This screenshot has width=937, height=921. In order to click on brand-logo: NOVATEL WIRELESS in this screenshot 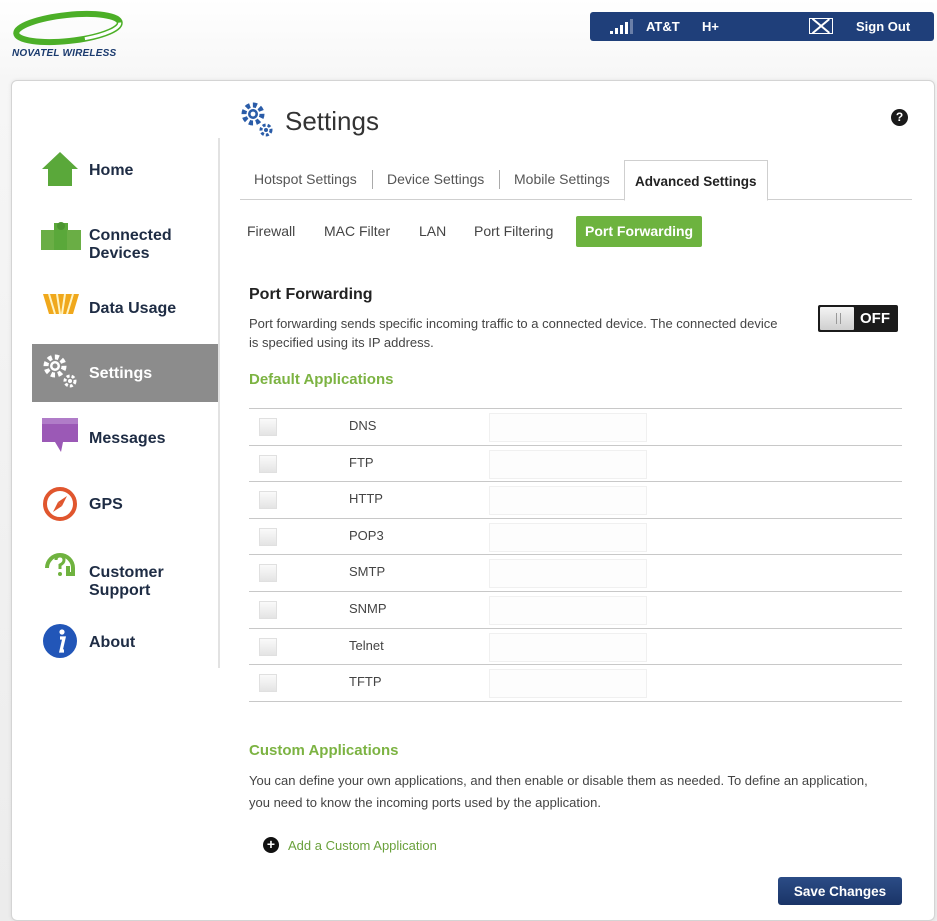, I will do `click(75, 38)`.